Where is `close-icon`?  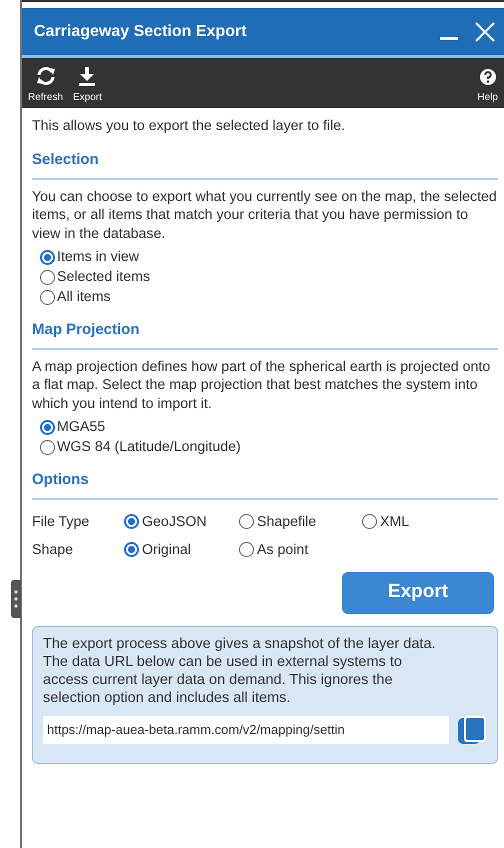 close-icon is located at coordinates (485, 31).